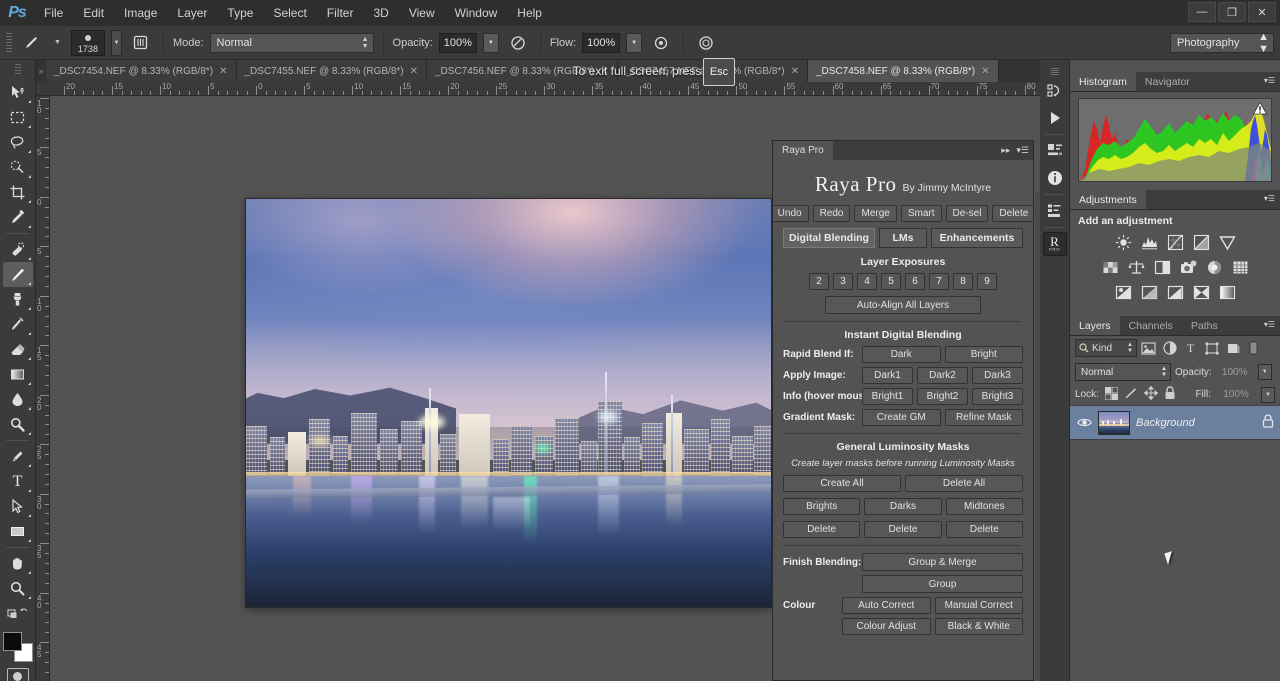 The width and height of the screenshot is (1280, 681). What do you see at coordinates (1264, 372) in the screenshot?
I see `layer-opacity-dropdown-icon: ▼` at bounding box center [1264, 372].